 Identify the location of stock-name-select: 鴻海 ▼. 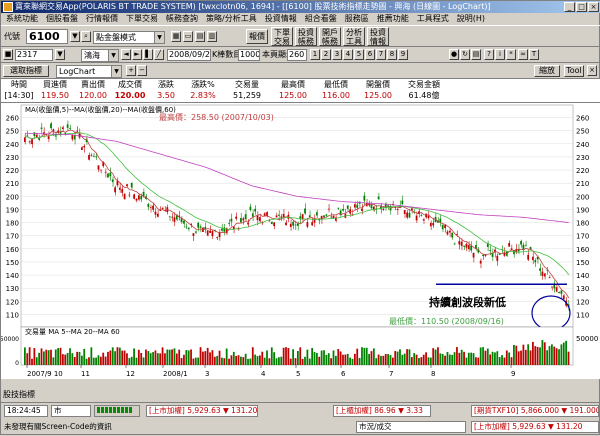
(100, 55).